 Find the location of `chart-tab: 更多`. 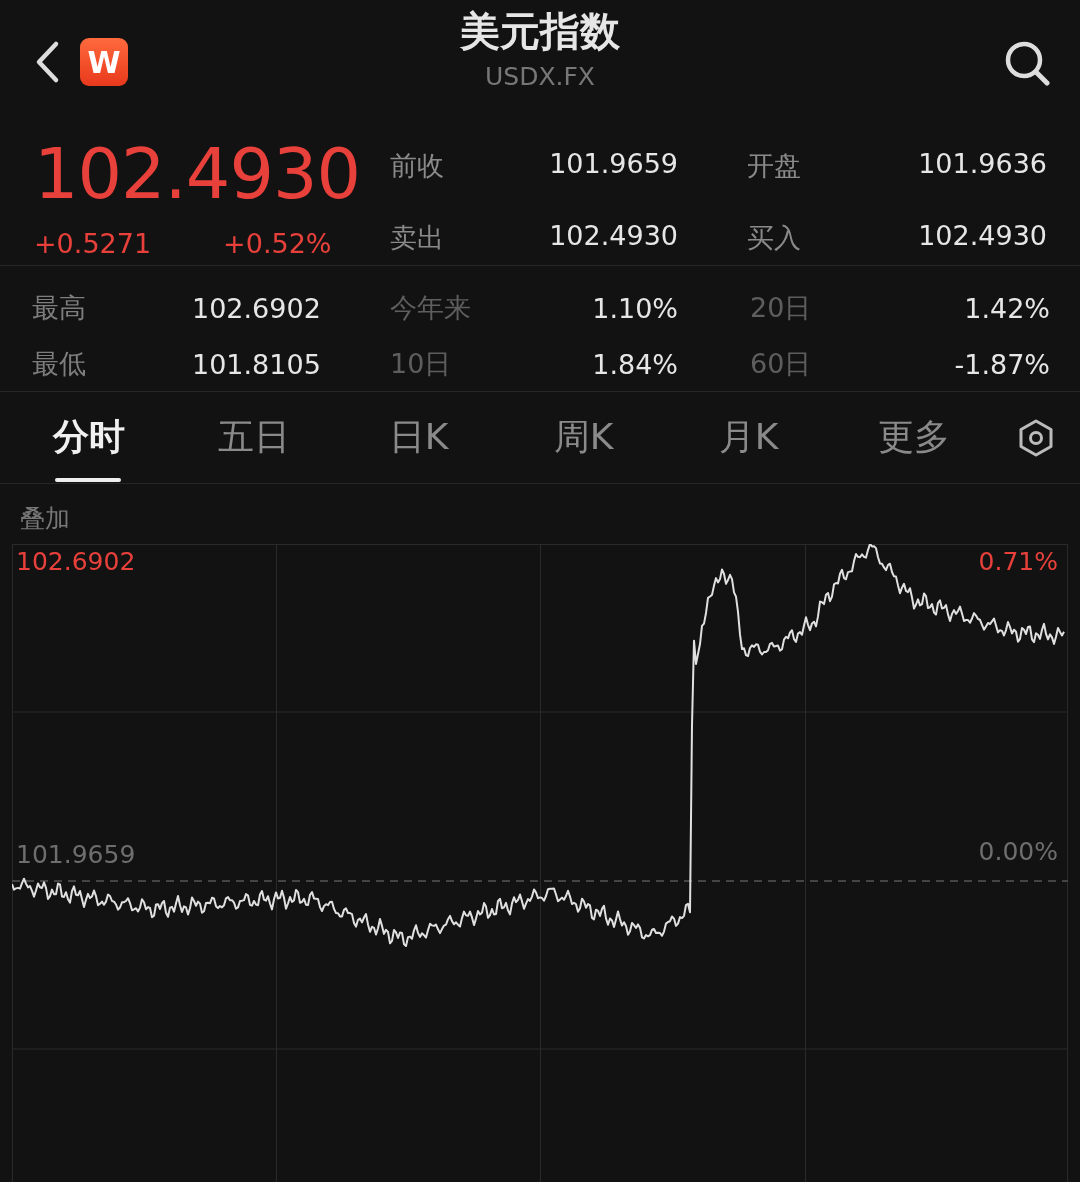

chart-tab: 更多 is located at coordinates (913, 437).